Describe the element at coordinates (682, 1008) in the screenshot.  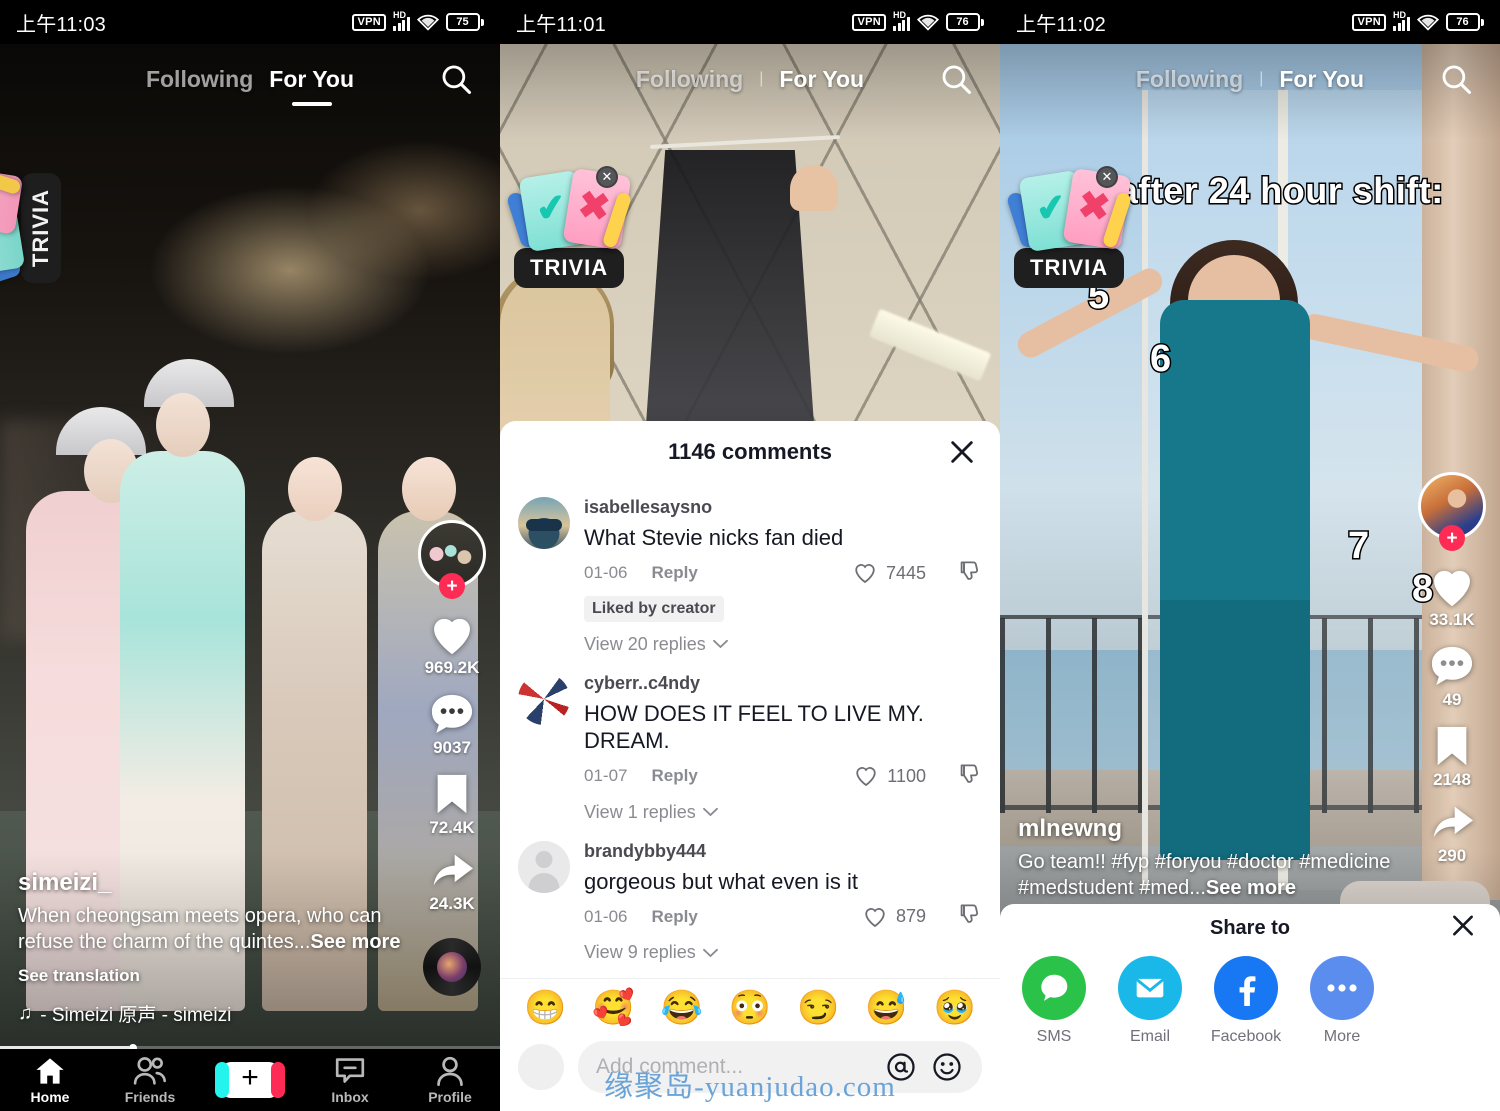
I see `emoji-joy: 😂` at that location.